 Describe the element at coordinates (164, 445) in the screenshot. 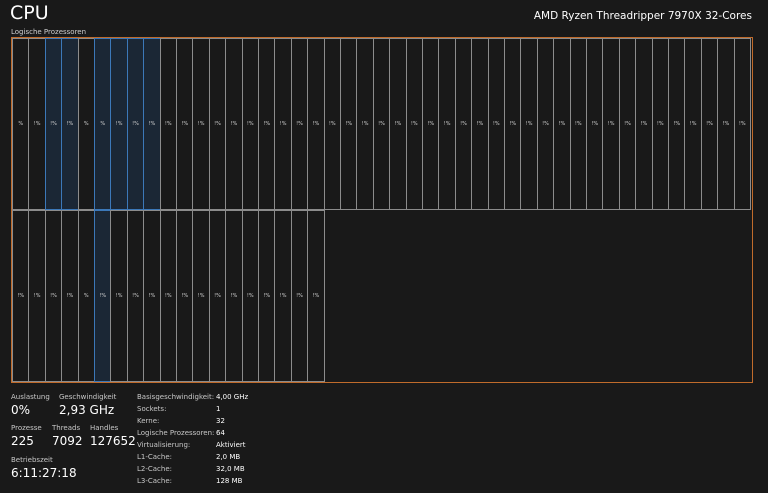

I see `detail-key: Virtualisierung:` at that location.